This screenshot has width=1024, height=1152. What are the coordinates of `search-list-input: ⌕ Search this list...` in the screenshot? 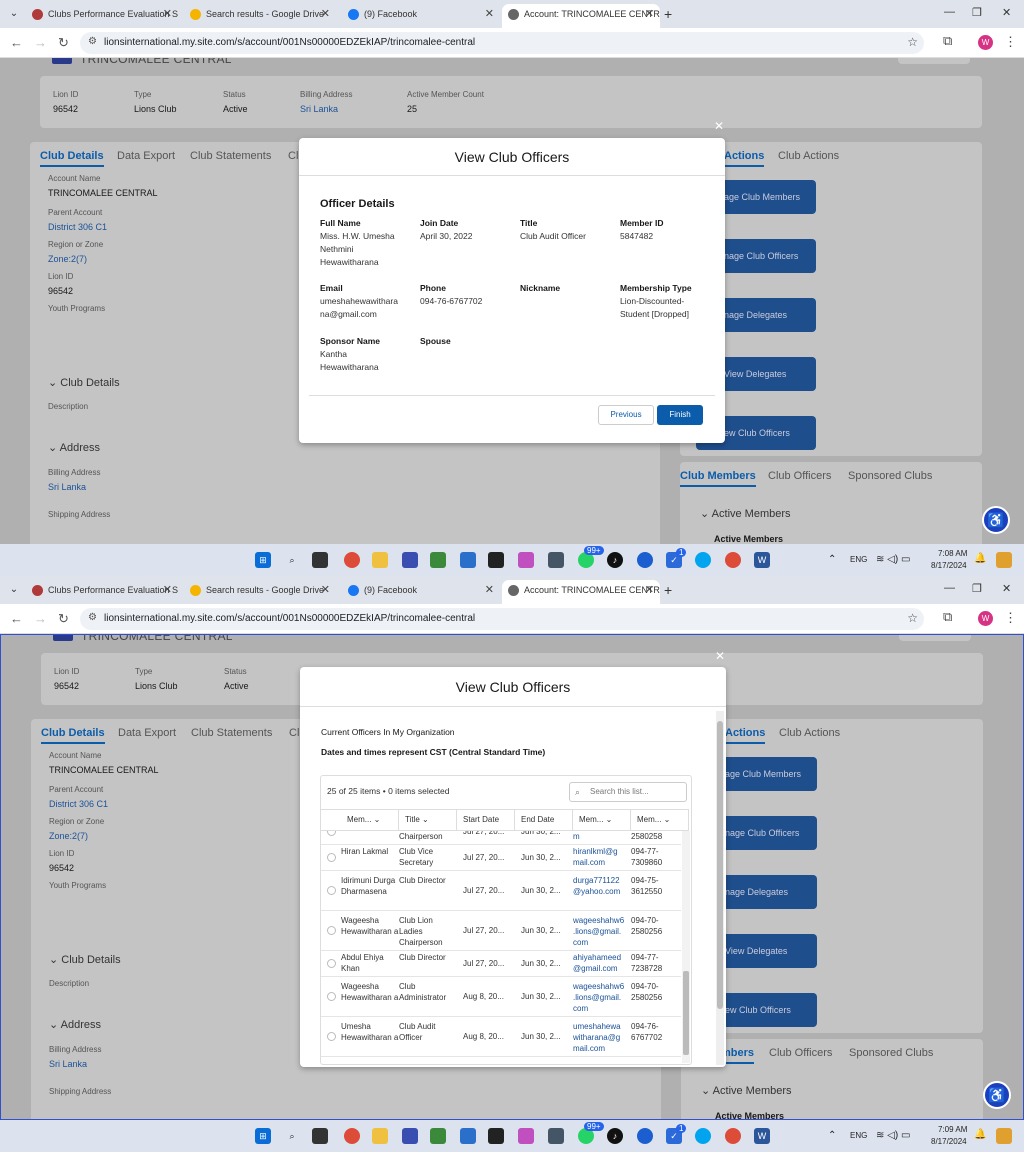 It's located at (628, 792).